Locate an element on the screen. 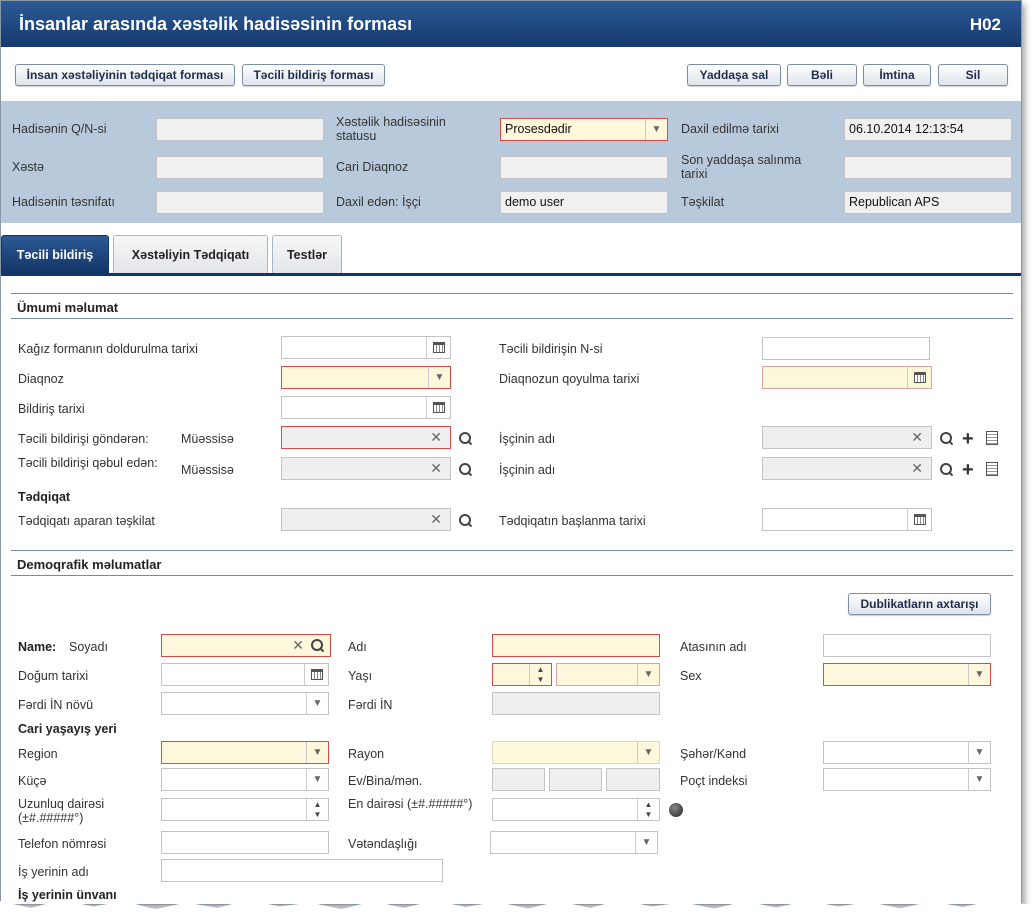 The width and height of the screenshot is (1035, 920). delete-button: Sil is located at coordinates (973, 75).